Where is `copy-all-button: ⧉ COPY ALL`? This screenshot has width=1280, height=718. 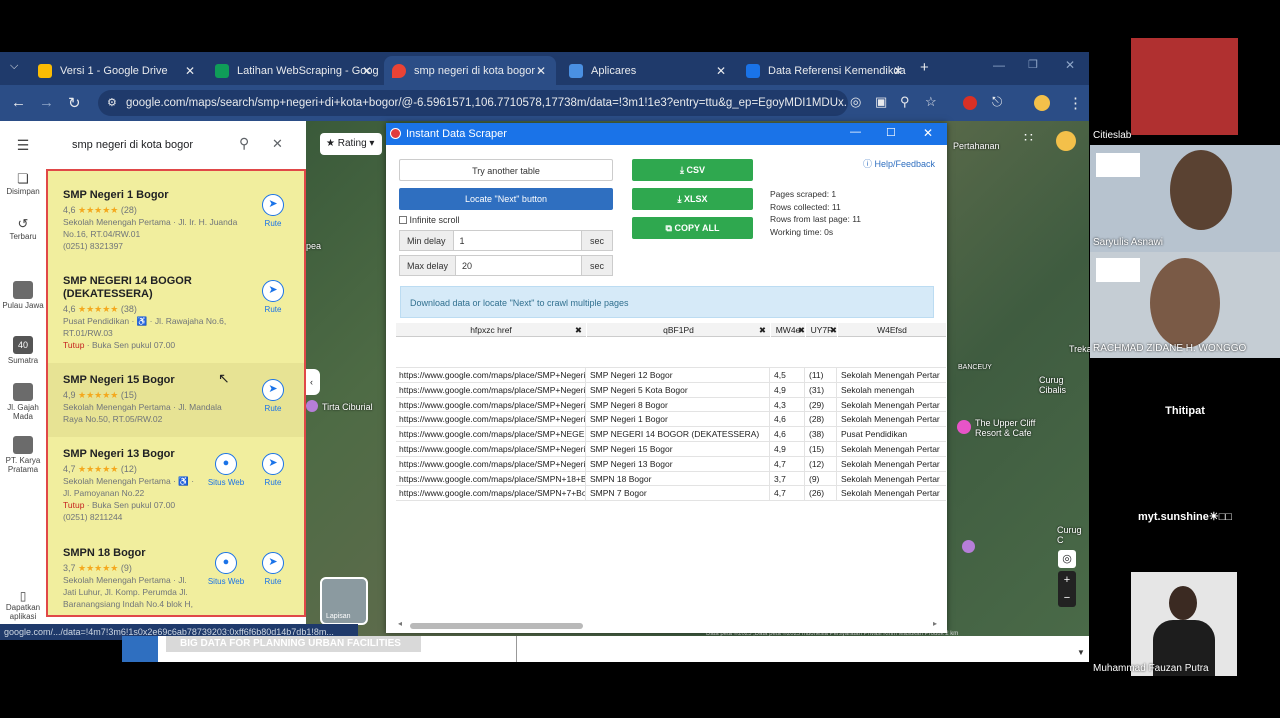
copy-all-button: ⧉ COPY ALL is located at coordinates (692, 228).